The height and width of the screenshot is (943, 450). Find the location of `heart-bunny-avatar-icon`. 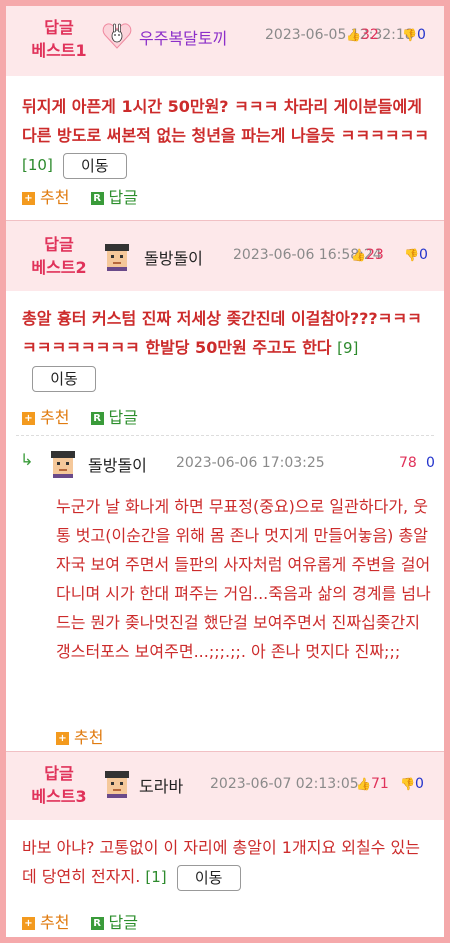

heart-bunny-avatar-icon is located at coordinates (117, 35).